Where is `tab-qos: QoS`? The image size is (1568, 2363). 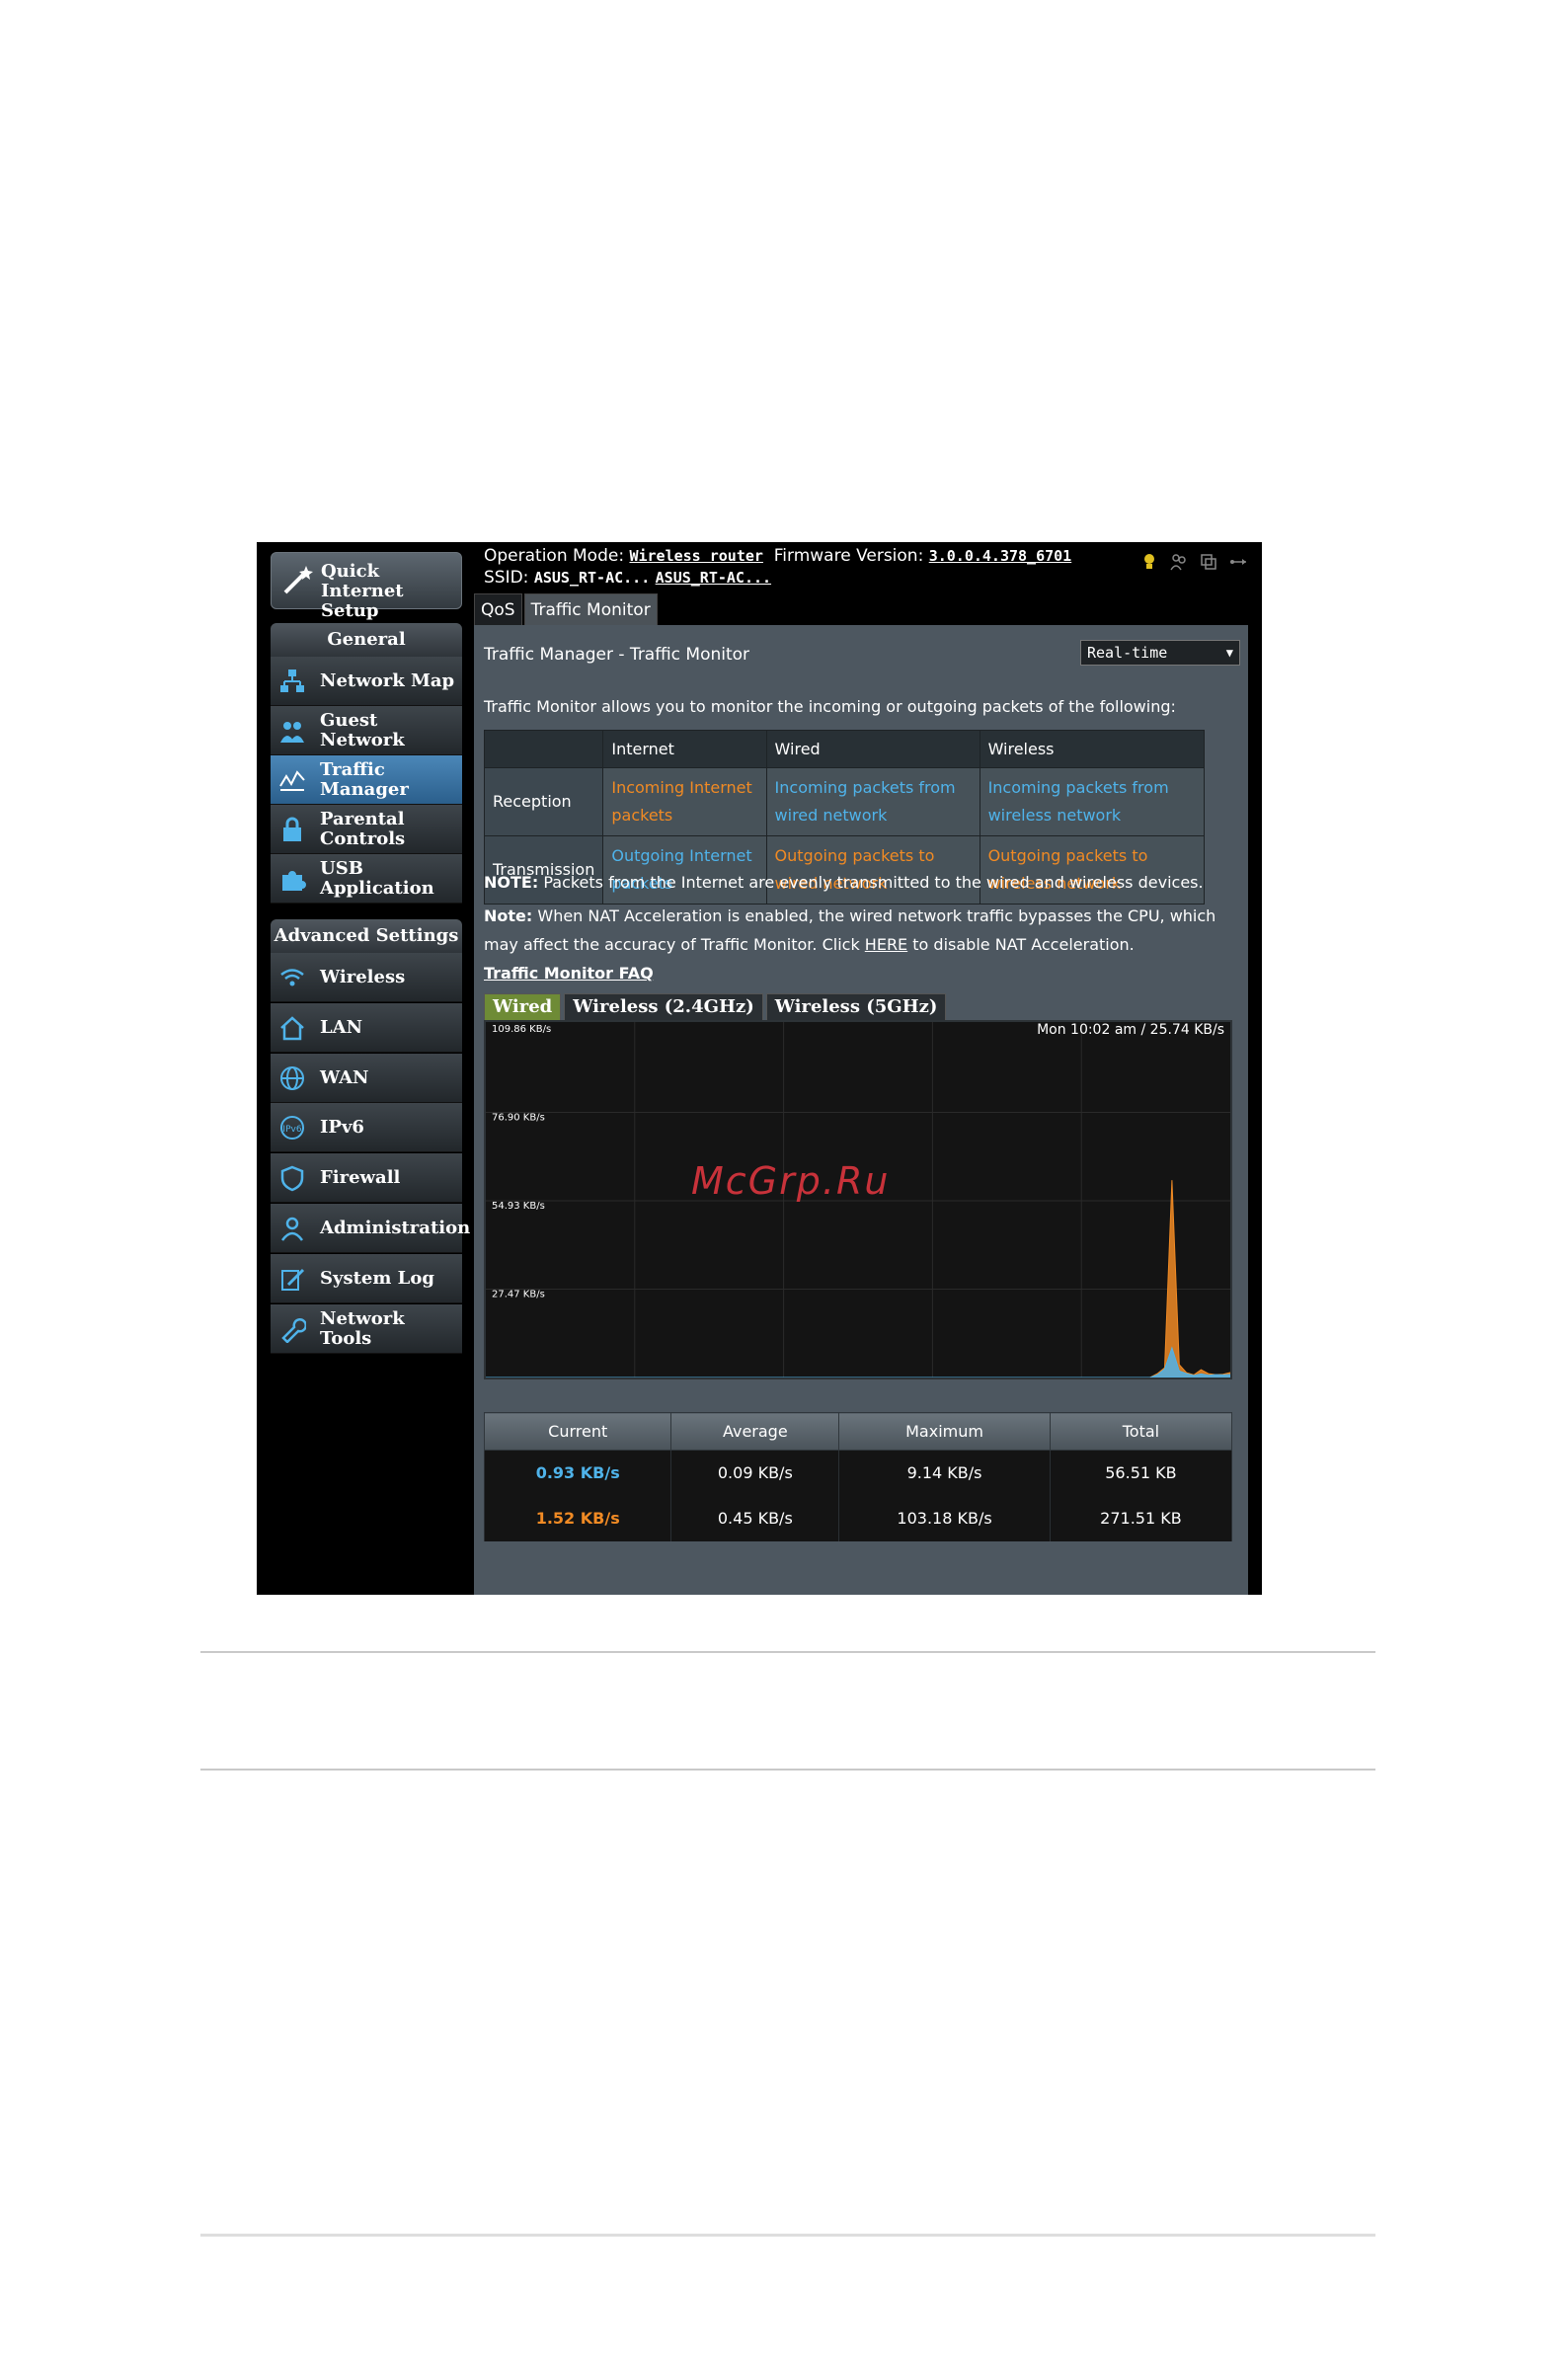
tab-qos: QoS is located at coordinates (498, 610).